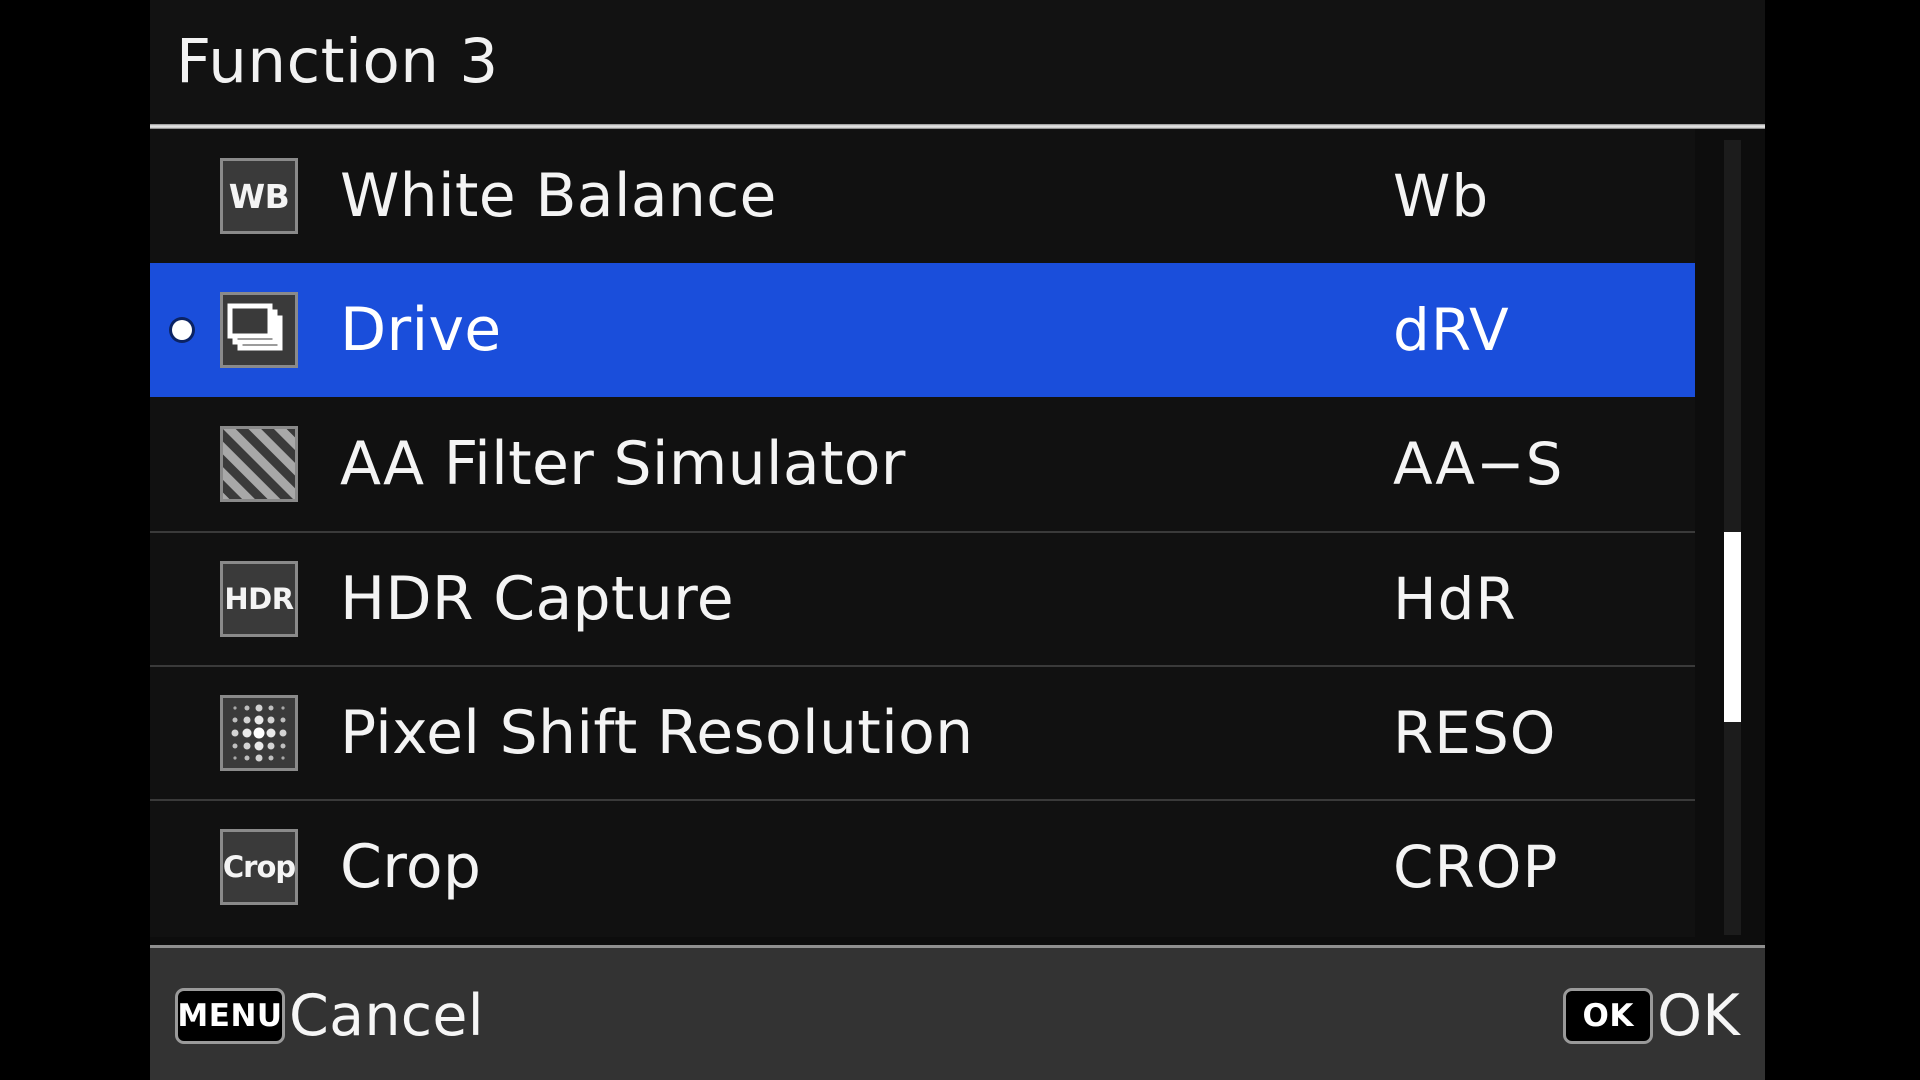  I want to click on ok-label: OK, so click(1698, 1015).